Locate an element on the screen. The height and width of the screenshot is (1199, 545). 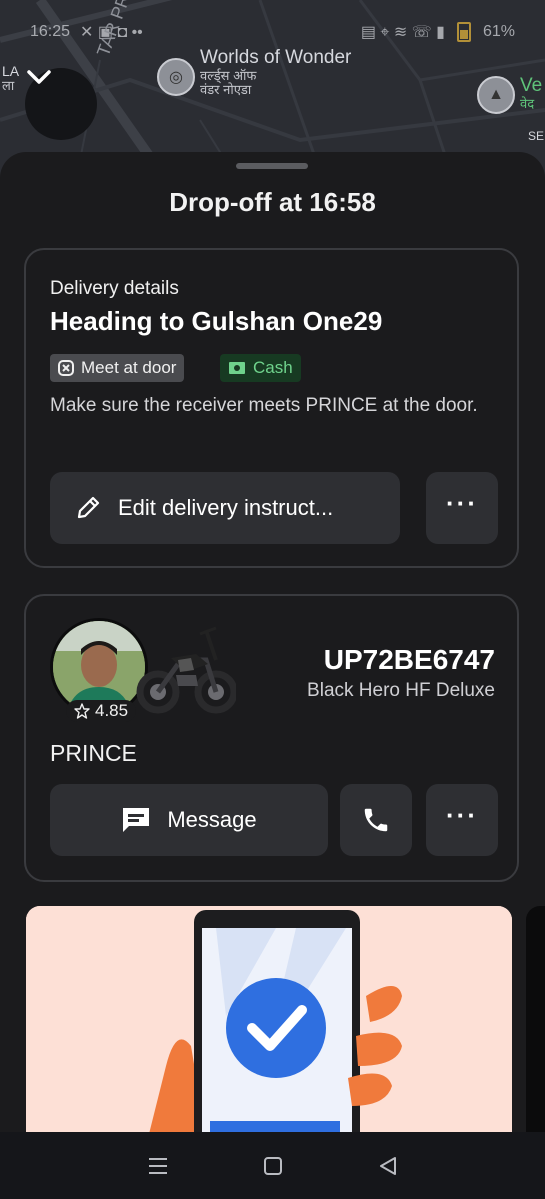
cash-icon is located at coordinates (237, 368).